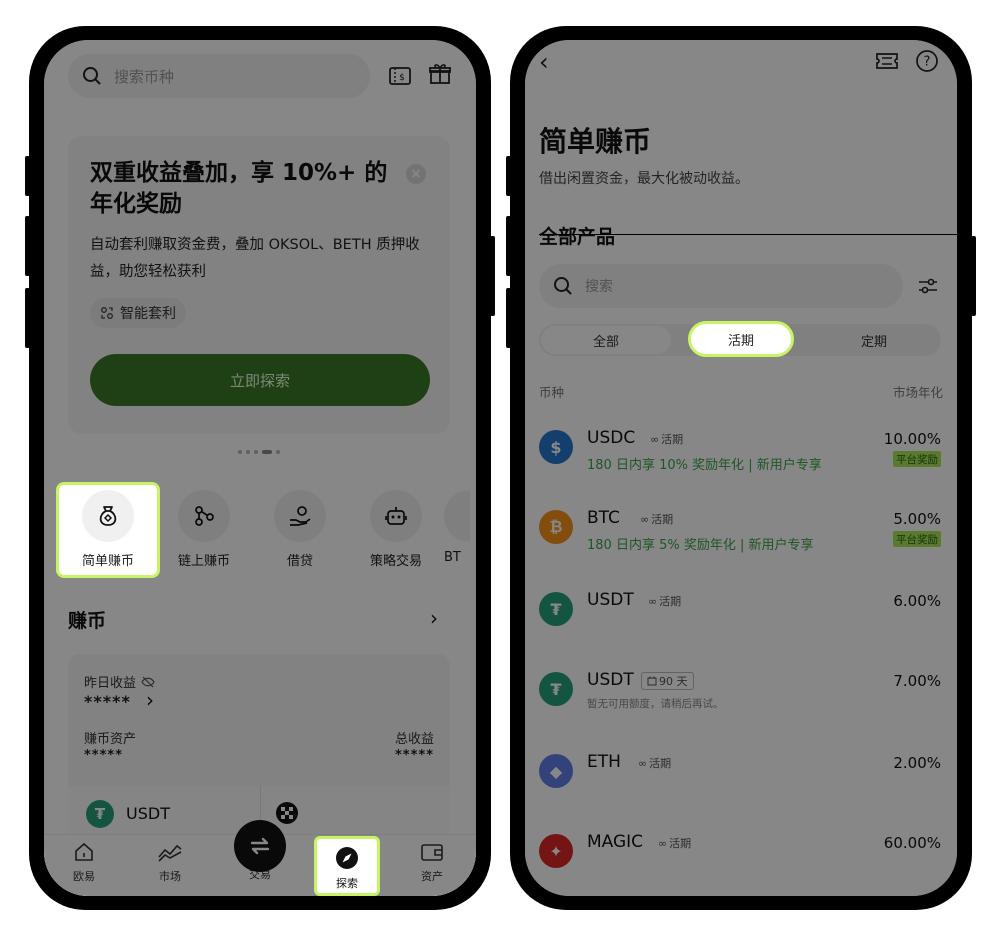 The width and height of the screenshot is (1000, 936). What do you see at coordinates (92, 76) in the screenshot?
I see `search-icon` at bounding box center [92, 76].